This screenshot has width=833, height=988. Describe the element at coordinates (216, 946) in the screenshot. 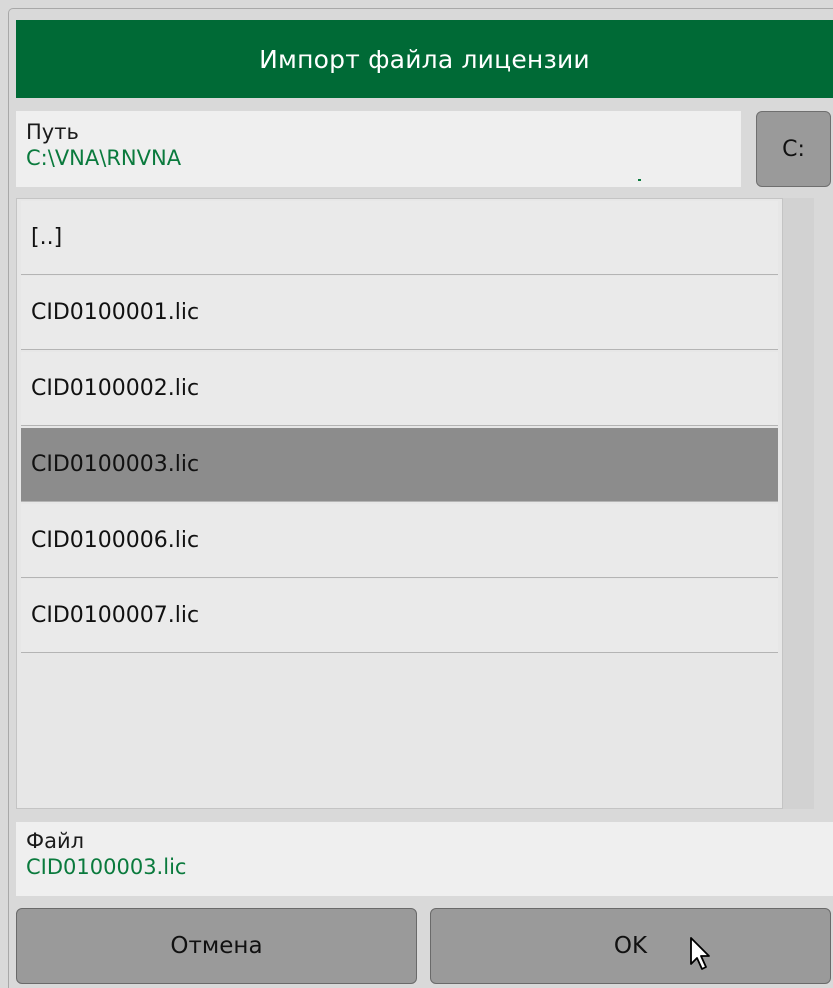

I see `cancel-button: Отмена` at that location.